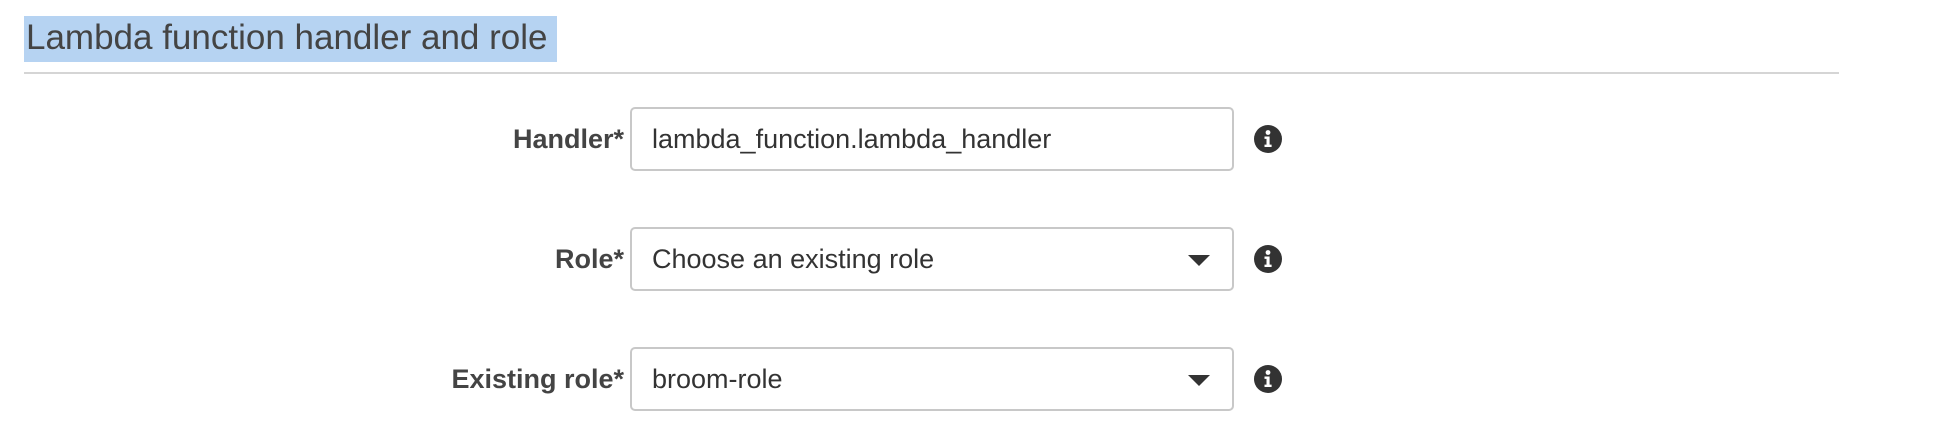 Image resolution: width=1934 pixels, height=440 pixels. Describe the element at coordinates (717, 379) in the screenshot. I see `existing-role-selected-text: broom-role` at that location.